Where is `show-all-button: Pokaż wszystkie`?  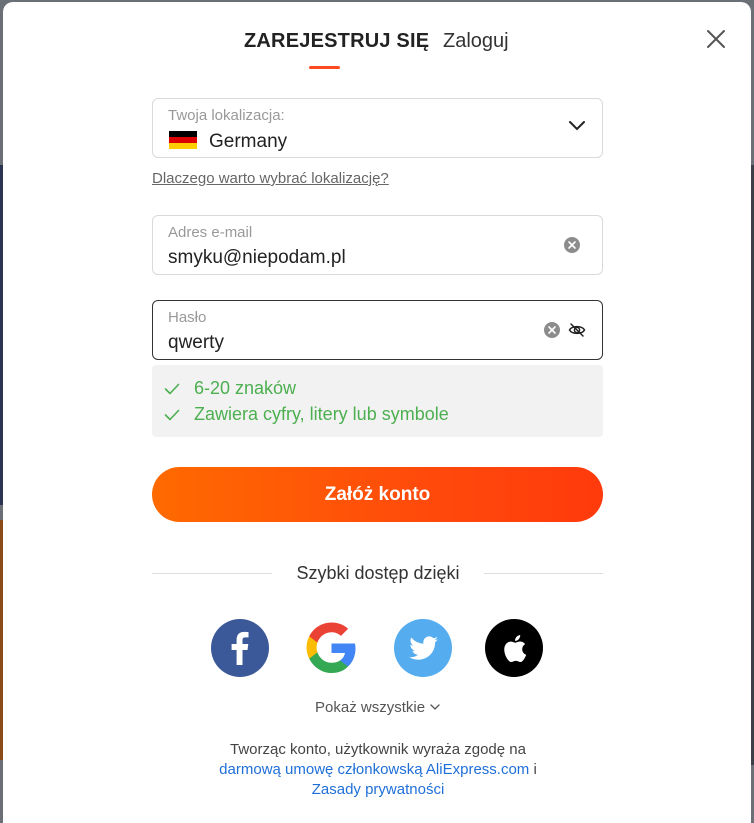
show-all-button: Pokaż wszystkie is located at coordinates (377, 707).